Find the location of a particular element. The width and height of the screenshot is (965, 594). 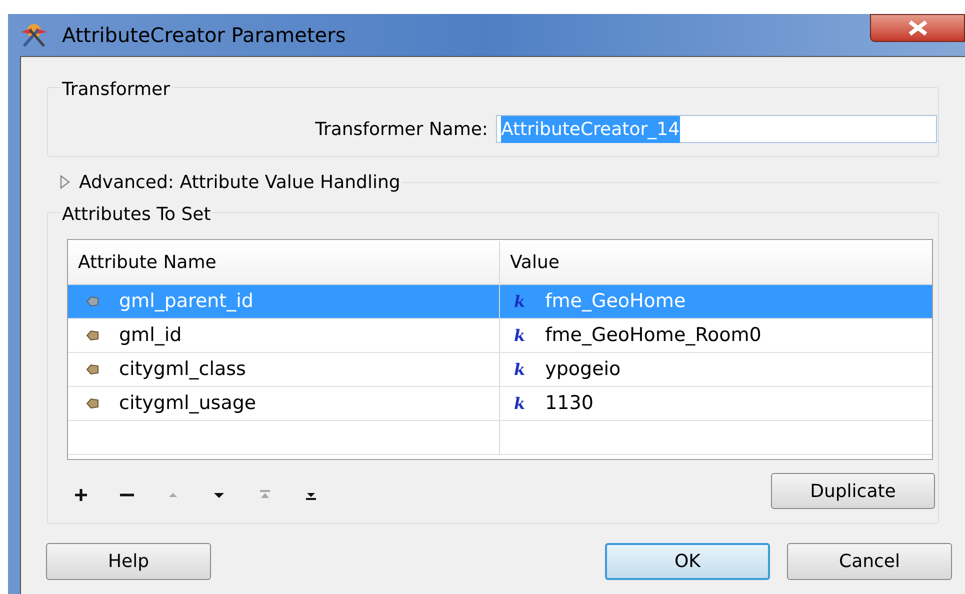

attribute-value: fme_GeoHome is located at coordinates (615, 301).